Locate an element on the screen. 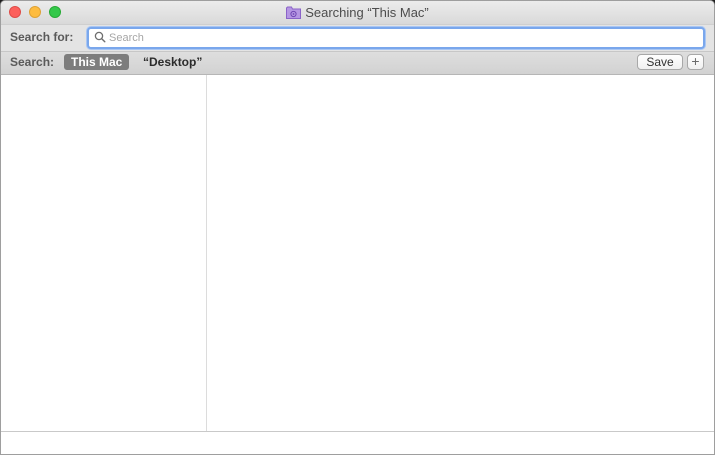 This screenshot has width=715, height=455. search-for-bar: Search for: is located at coordinates (357, 37).